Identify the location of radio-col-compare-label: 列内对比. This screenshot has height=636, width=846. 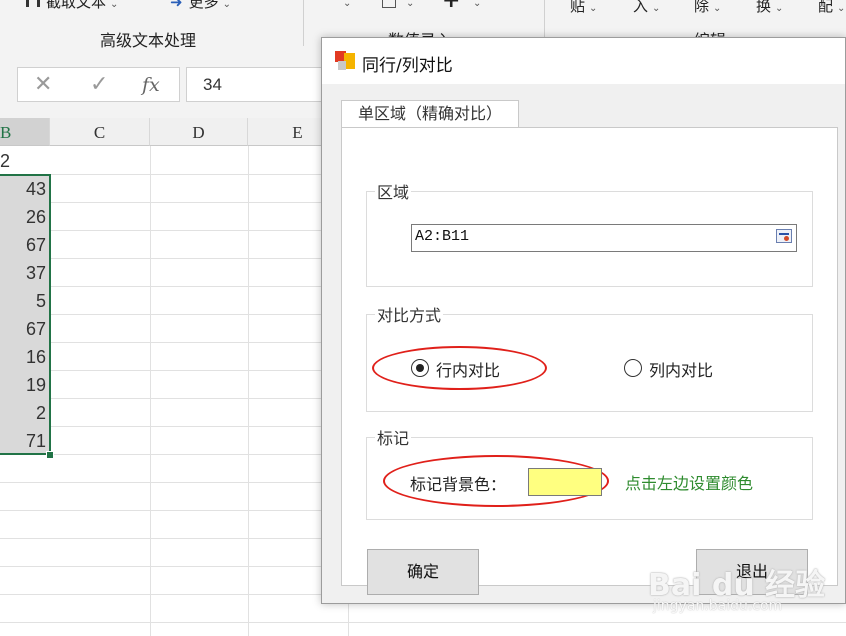
(681, 369).